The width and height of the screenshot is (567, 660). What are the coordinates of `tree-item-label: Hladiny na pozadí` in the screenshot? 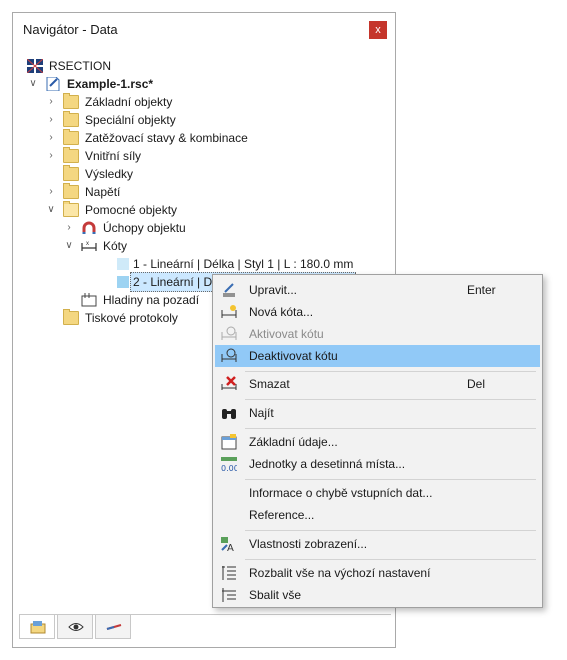 It's located at (151, 300).